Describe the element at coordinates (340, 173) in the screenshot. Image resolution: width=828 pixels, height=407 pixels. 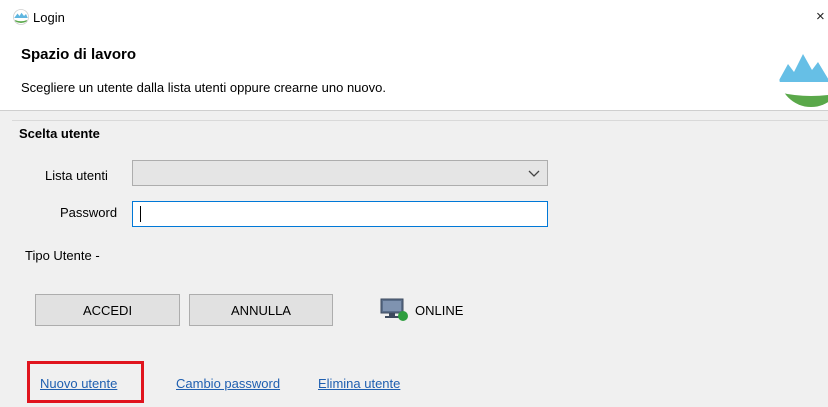
I see `users-list-select` at that location.